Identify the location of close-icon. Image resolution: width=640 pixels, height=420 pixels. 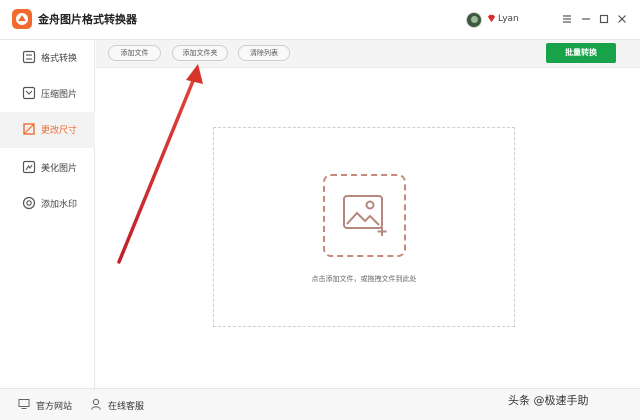
(622, 19).